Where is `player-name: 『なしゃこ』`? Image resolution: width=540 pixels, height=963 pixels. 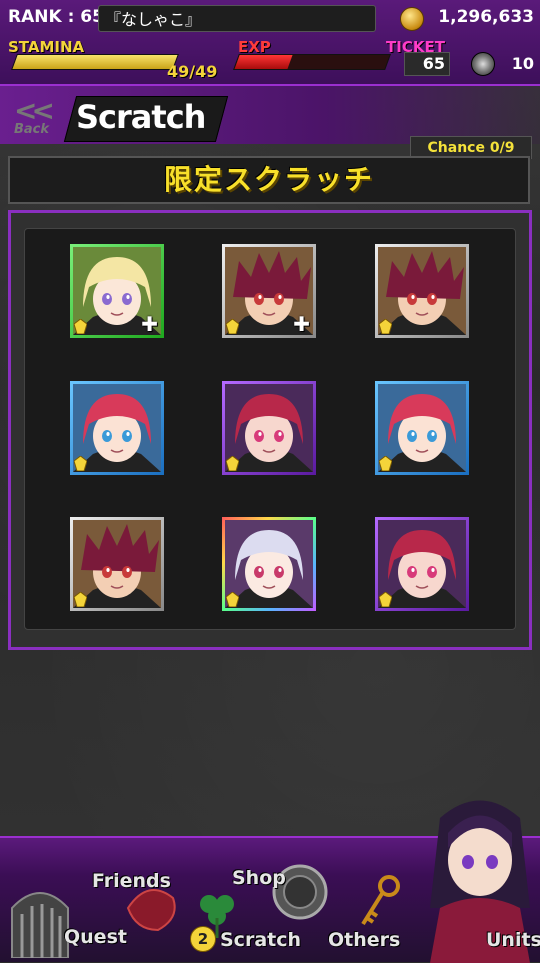
player-name: 『なしゃこ』 is located at coordinates (237, 18).